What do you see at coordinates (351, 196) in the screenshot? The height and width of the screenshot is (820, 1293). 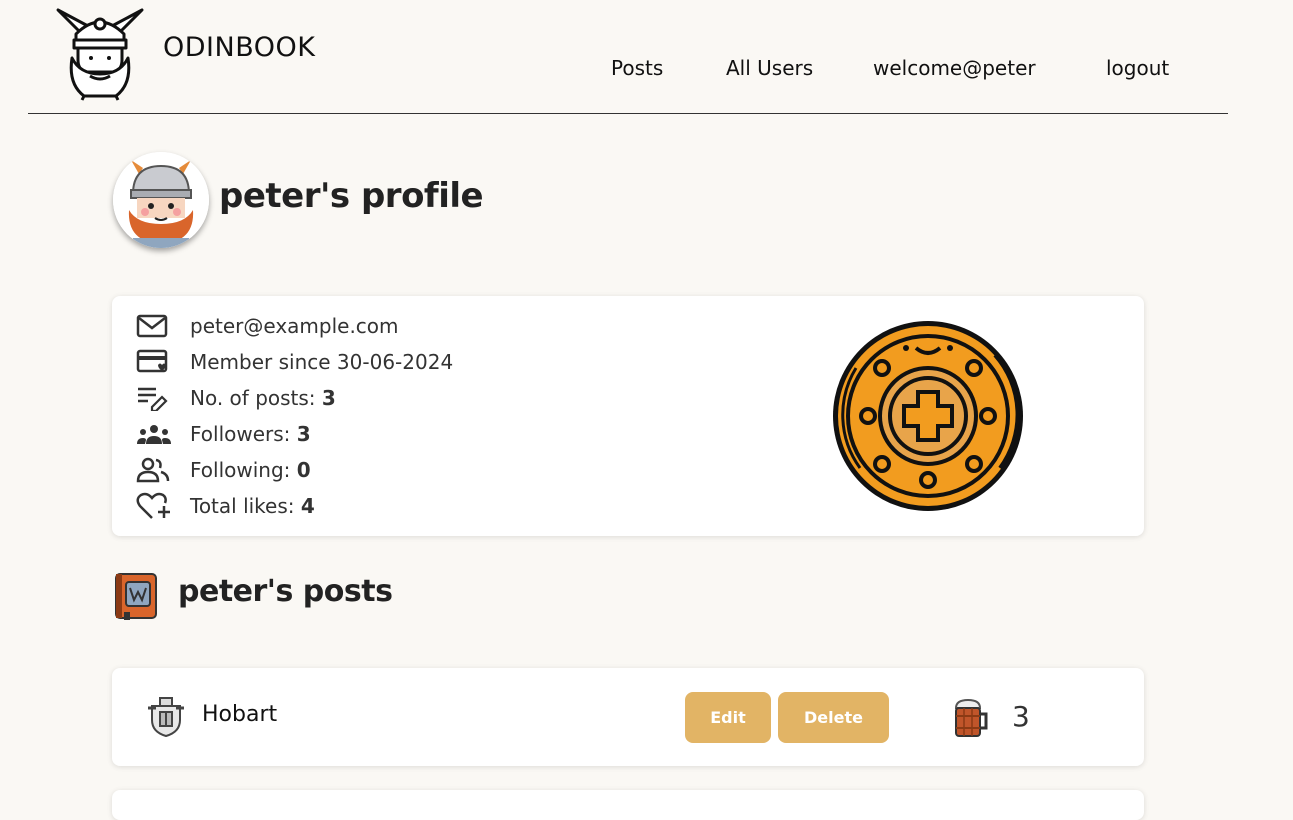 I see `profile-title: peter's profile` at bounding box center [351, 196].